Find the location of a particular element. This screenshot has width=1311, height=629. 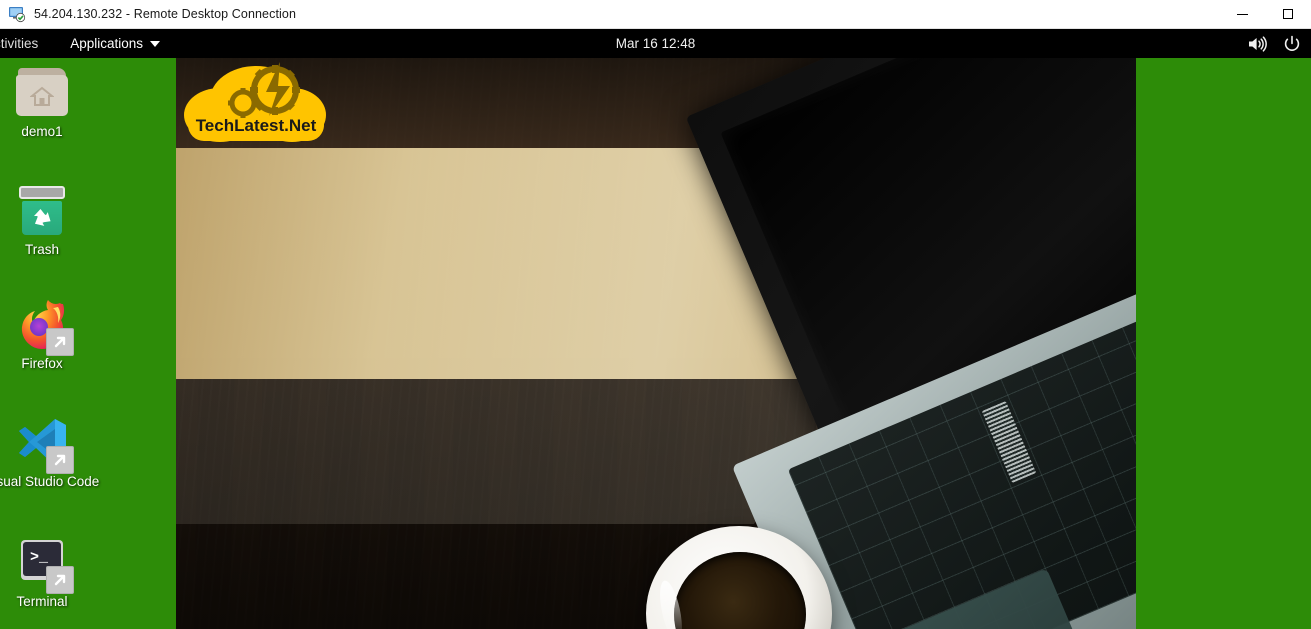

desktop-icon-firefox: Firefox is located at coordinates (56, 335).